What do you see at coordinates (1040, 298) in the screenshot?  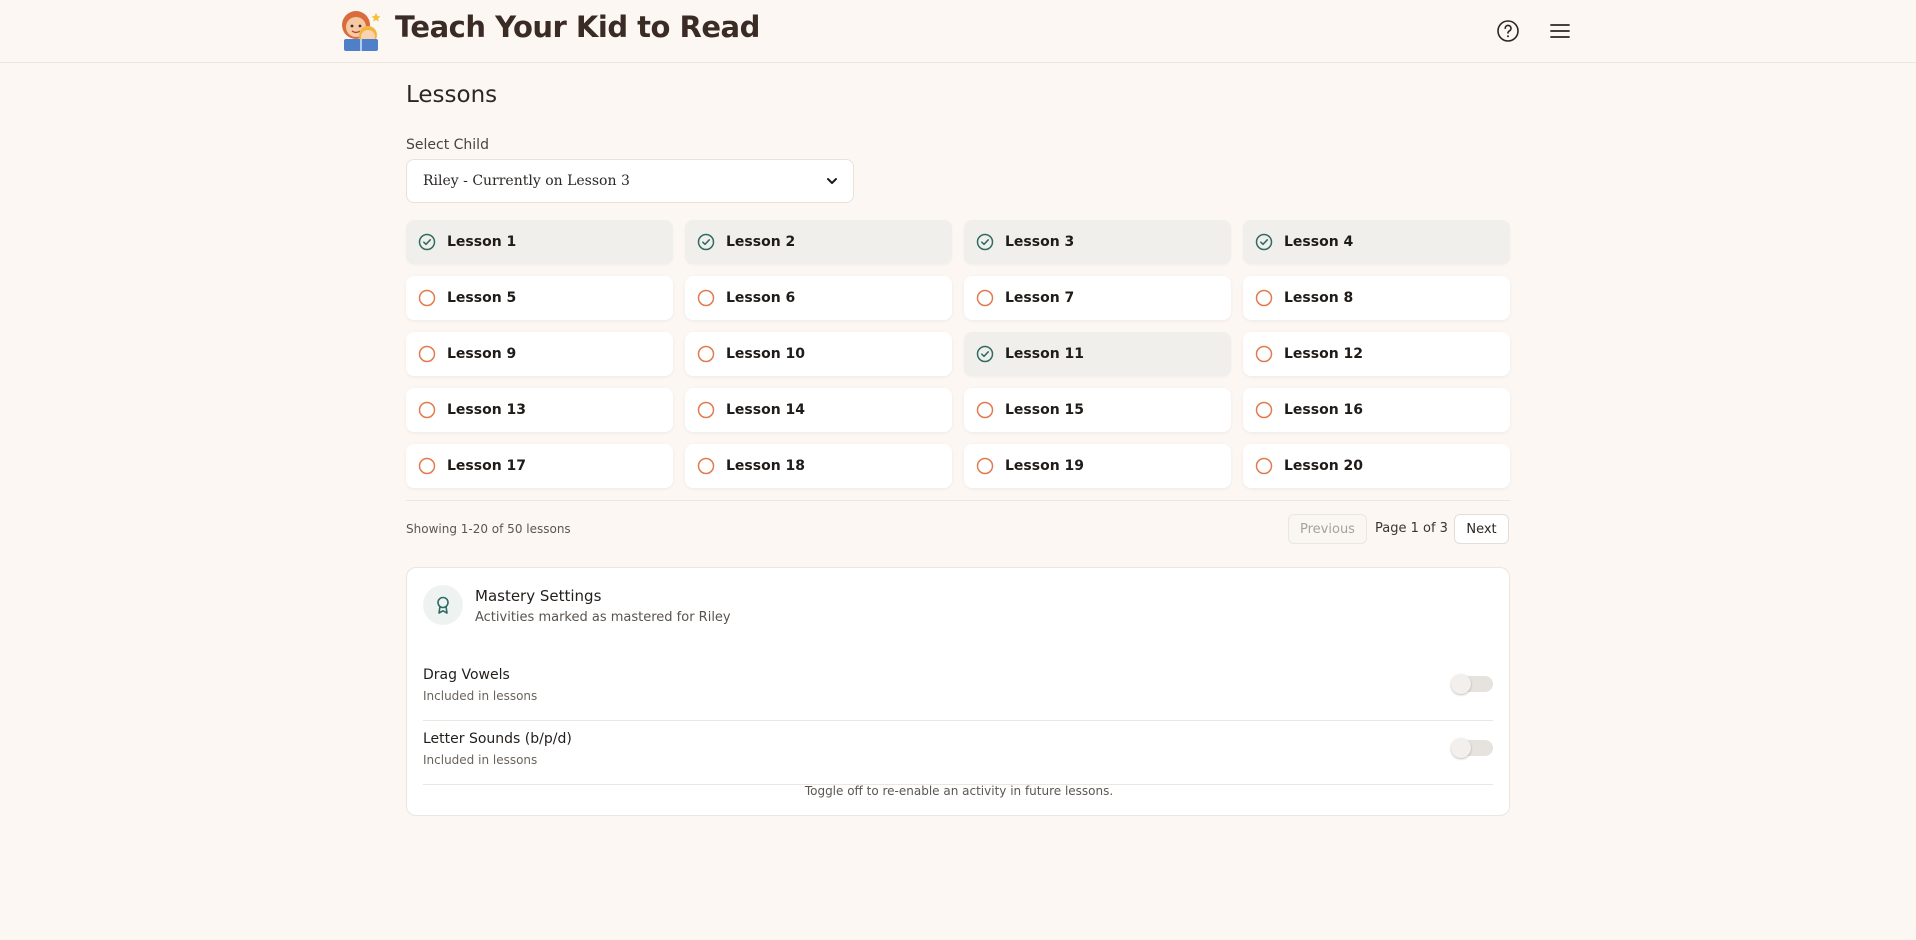 I see `lesson-label: Lesson 7` at bounding box center [1040, 298].